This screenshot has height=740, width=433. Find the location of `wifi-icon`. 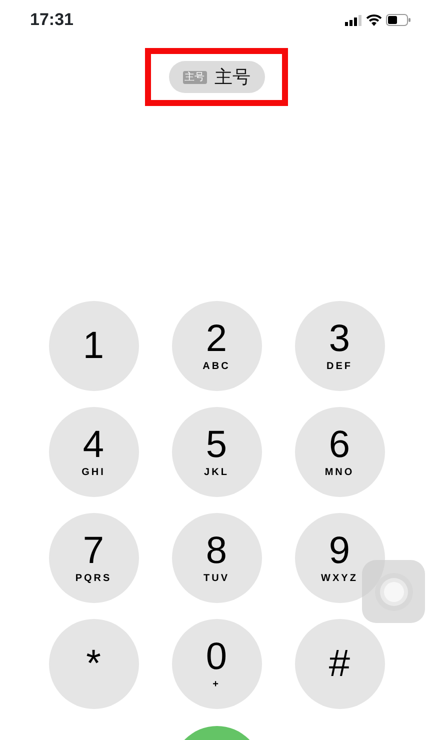

wifi-icon is located at coordinates (374, 20).